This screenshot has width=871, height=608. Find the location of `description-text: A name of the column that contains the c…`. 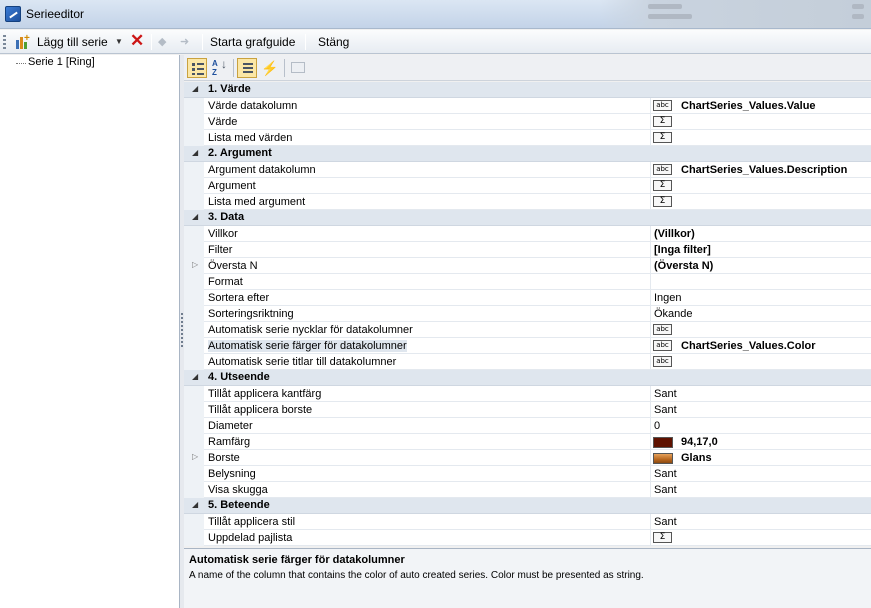

description-text: A name of the column that contains the c… is located at coordinates (416, 575).